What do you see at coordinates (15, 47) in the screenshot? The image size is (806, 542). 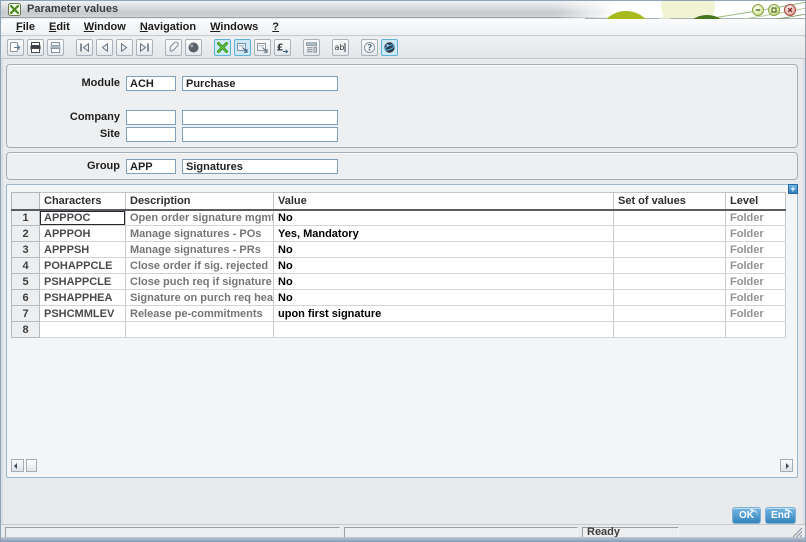 I see `exit-button` at bounding box center [15, 47].